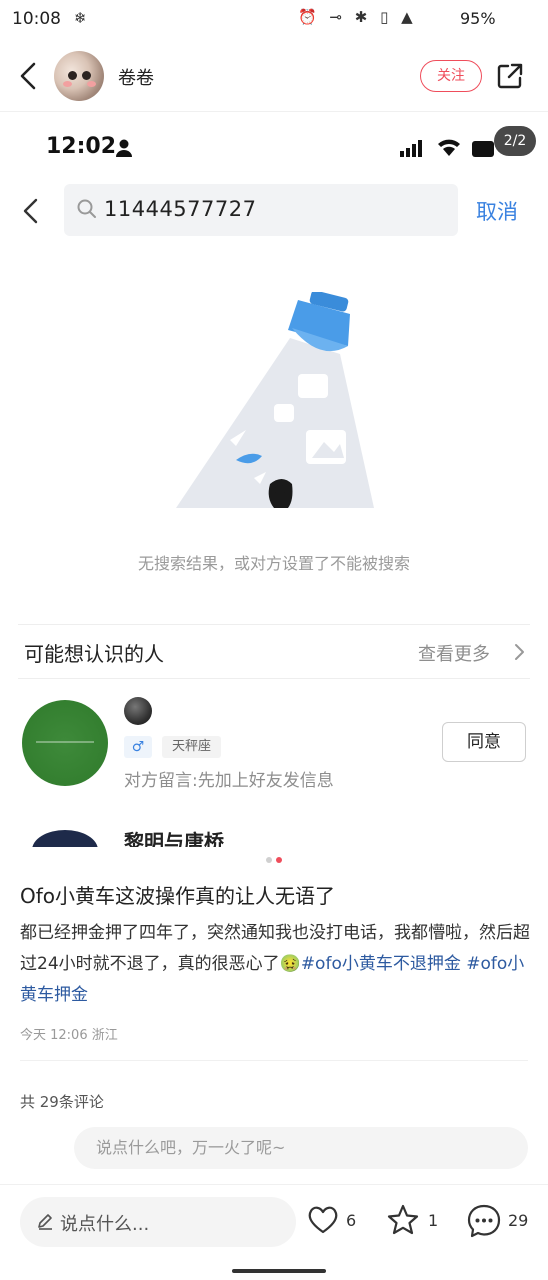  I want to click on signal-wifi-battery-icons, so click(447, 148).